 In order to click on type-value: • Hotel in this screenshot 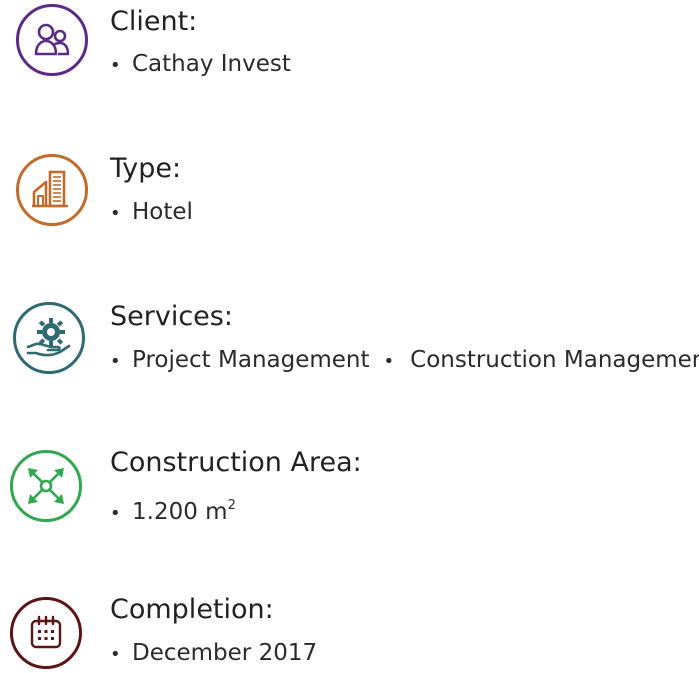, I will do `click(151, 213)`.